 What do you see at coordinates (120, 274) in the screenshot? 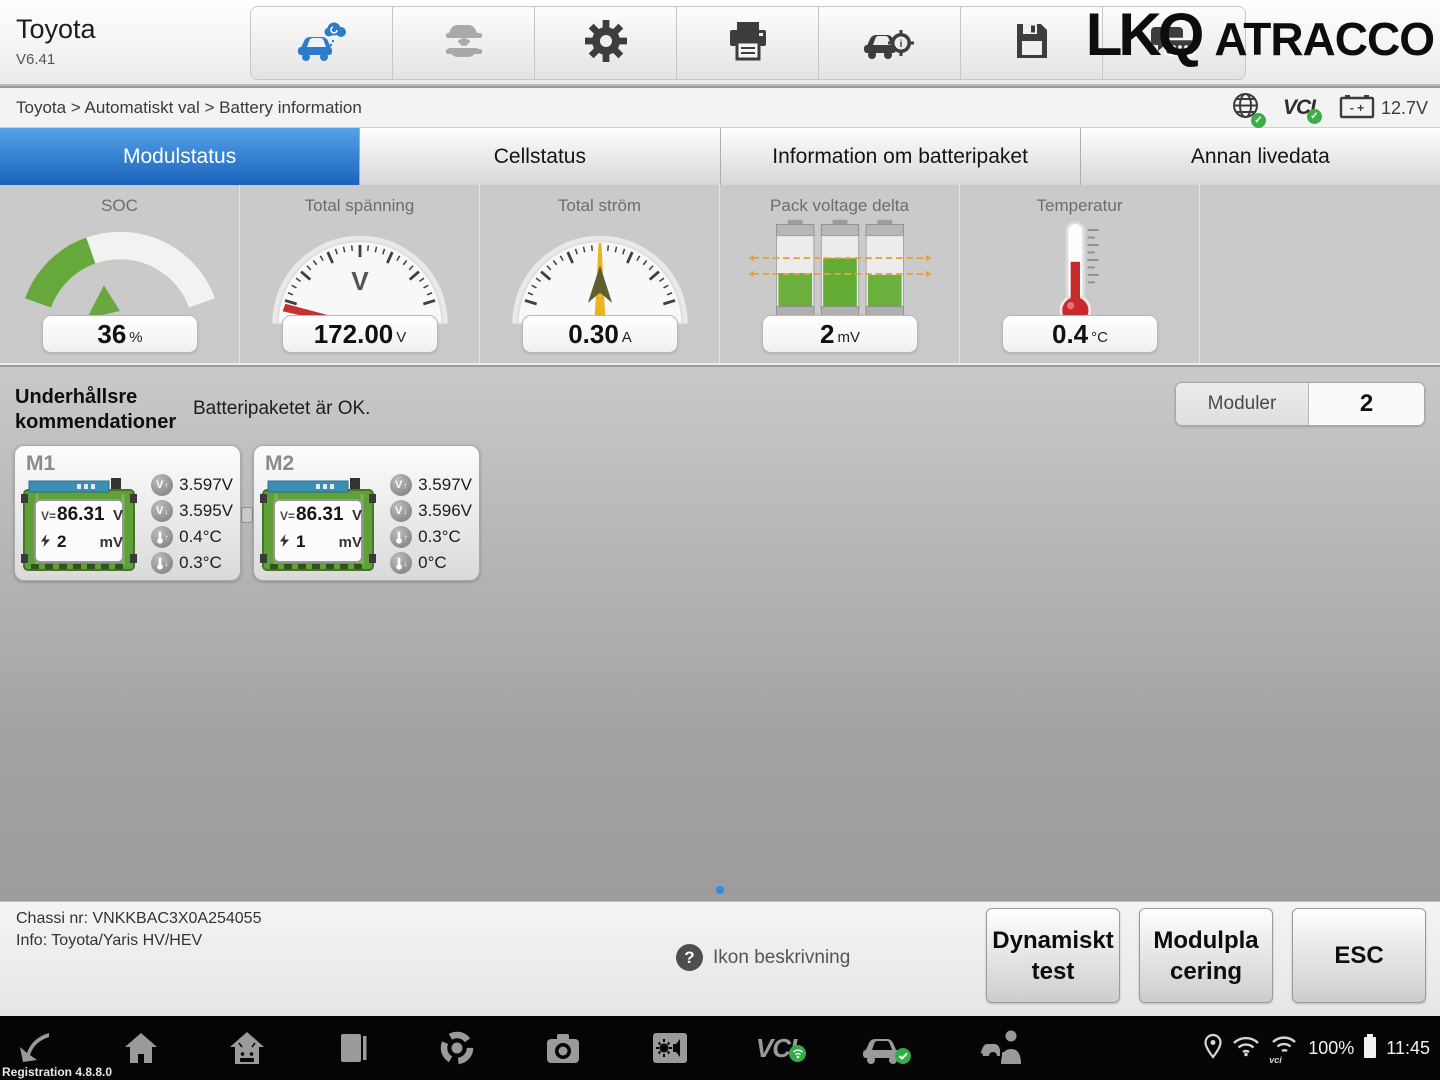
I see `gauge-soc: SOC 36 %` at bounding box center [120, 274].